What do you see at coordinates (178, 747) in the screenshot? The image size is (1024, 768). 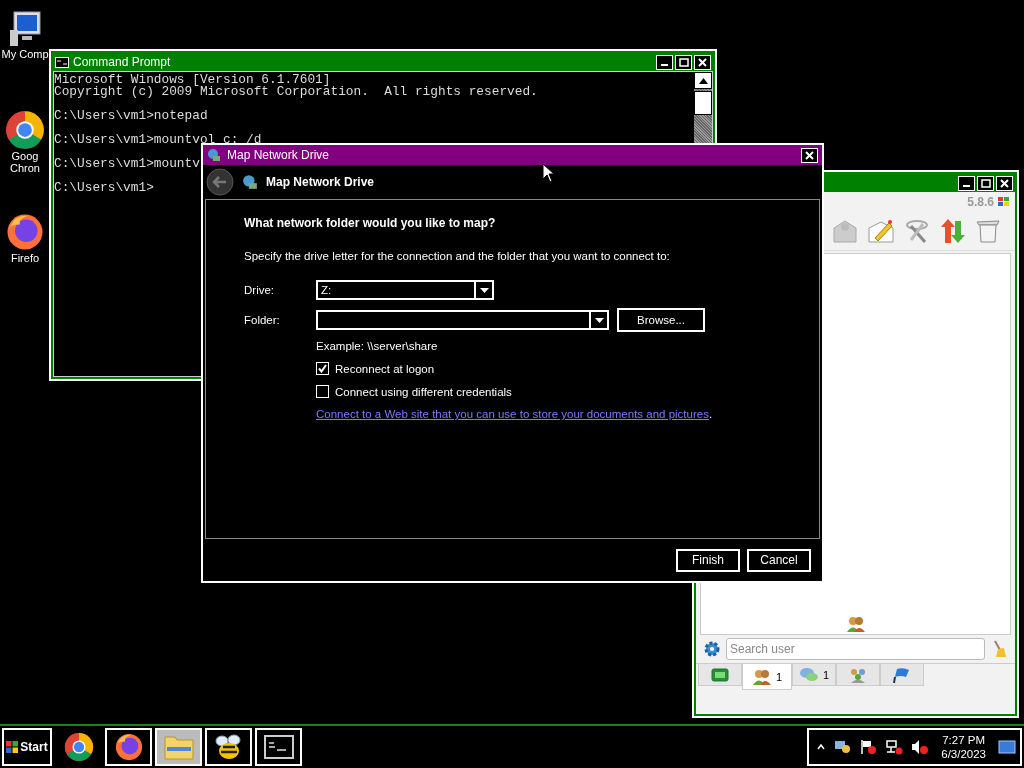 I see `folder-icon` at bounding box center [178, 747].